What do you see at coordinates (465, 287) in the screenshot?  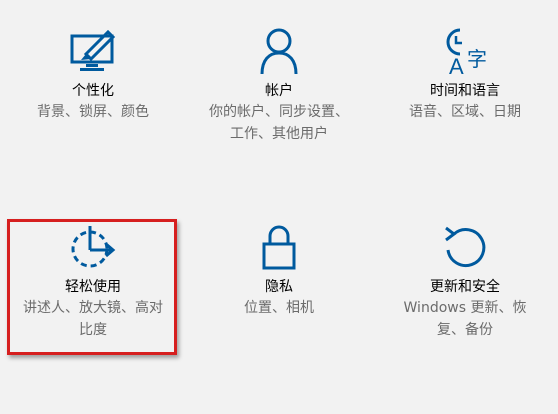 I see `tile-title: 更新和安全` at bounding box center [465, 287].